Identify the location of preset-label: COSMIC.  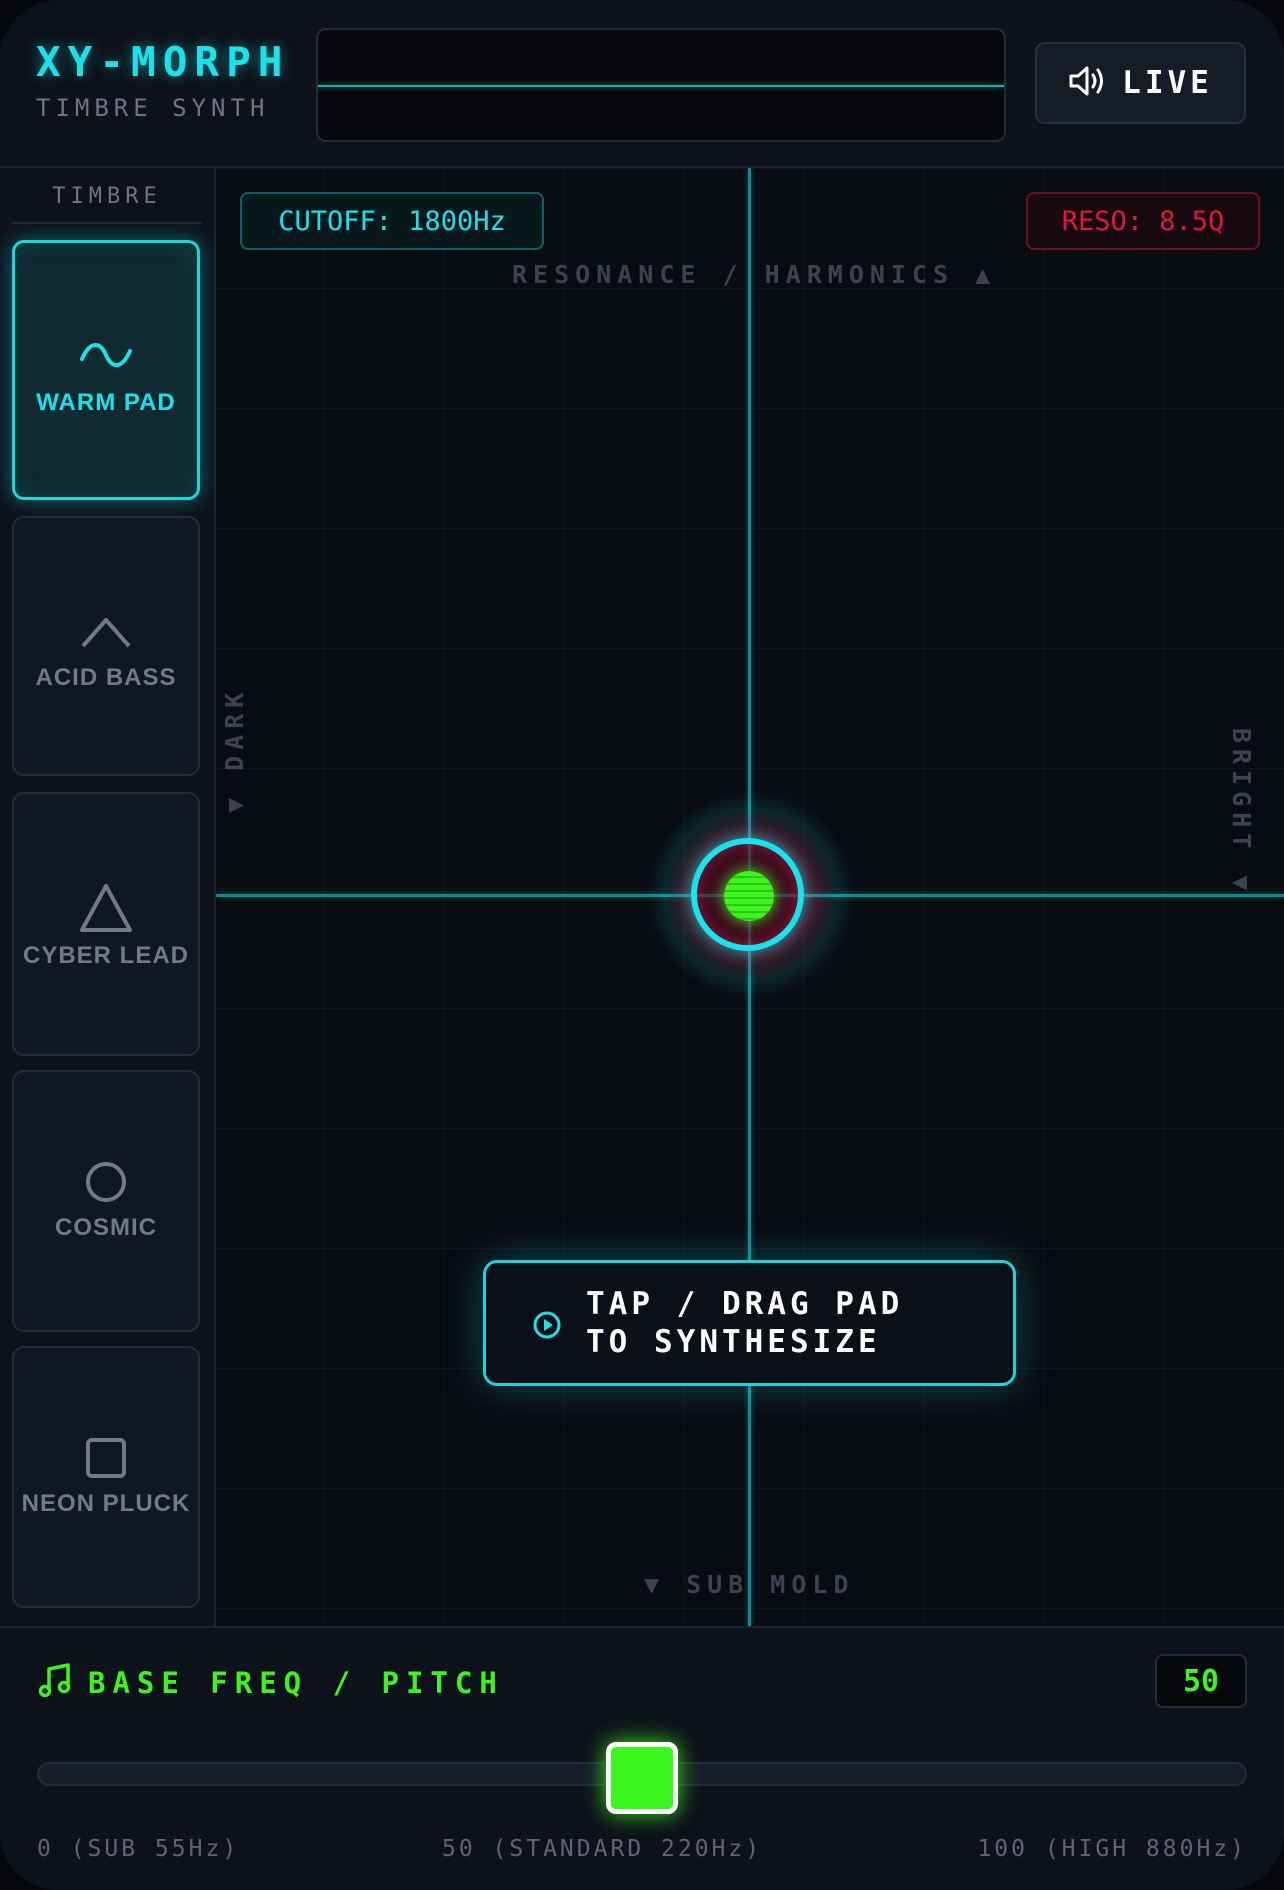
(106, 1227).